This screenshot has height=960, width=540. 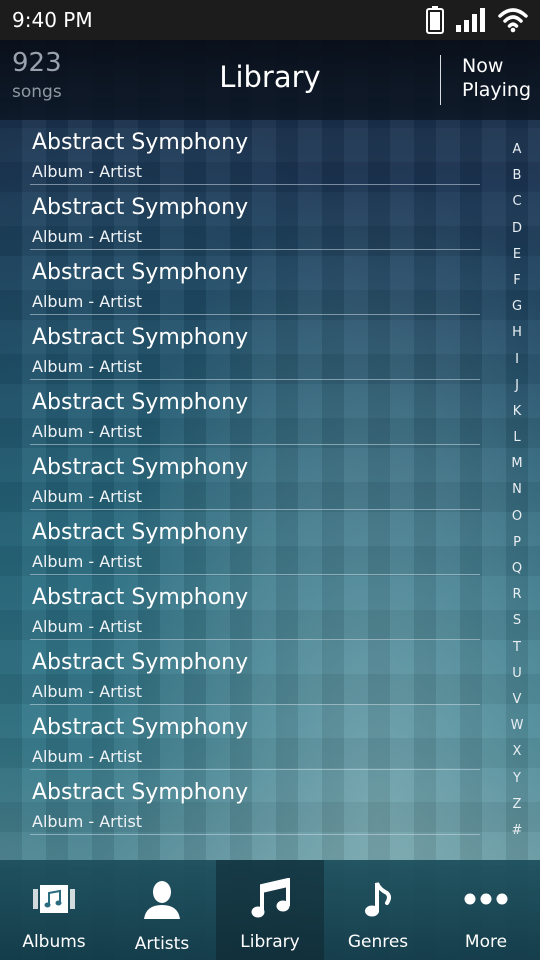 What do you see at coordinates (517, 784) in the screenshot?
I see `alphabet-index-letter: Y` at bounding box center [517, 784].